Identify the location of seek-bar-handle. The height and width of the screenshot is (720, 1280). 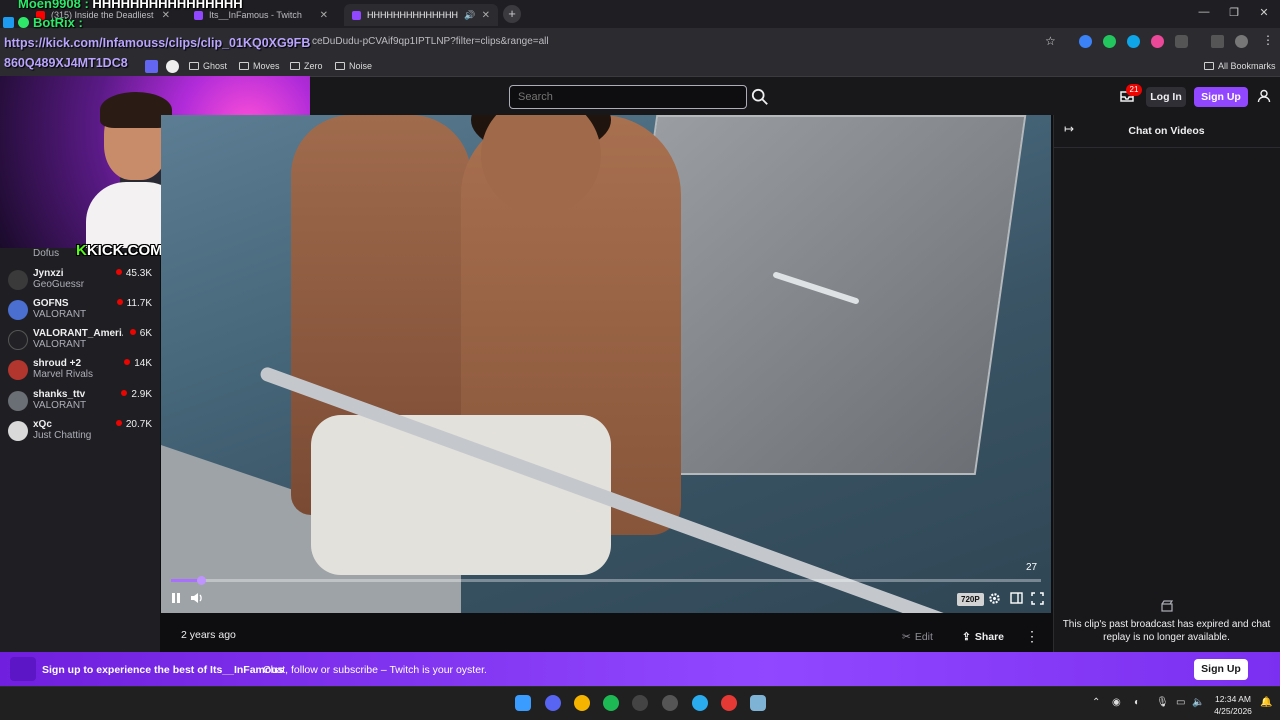
(201, 580).